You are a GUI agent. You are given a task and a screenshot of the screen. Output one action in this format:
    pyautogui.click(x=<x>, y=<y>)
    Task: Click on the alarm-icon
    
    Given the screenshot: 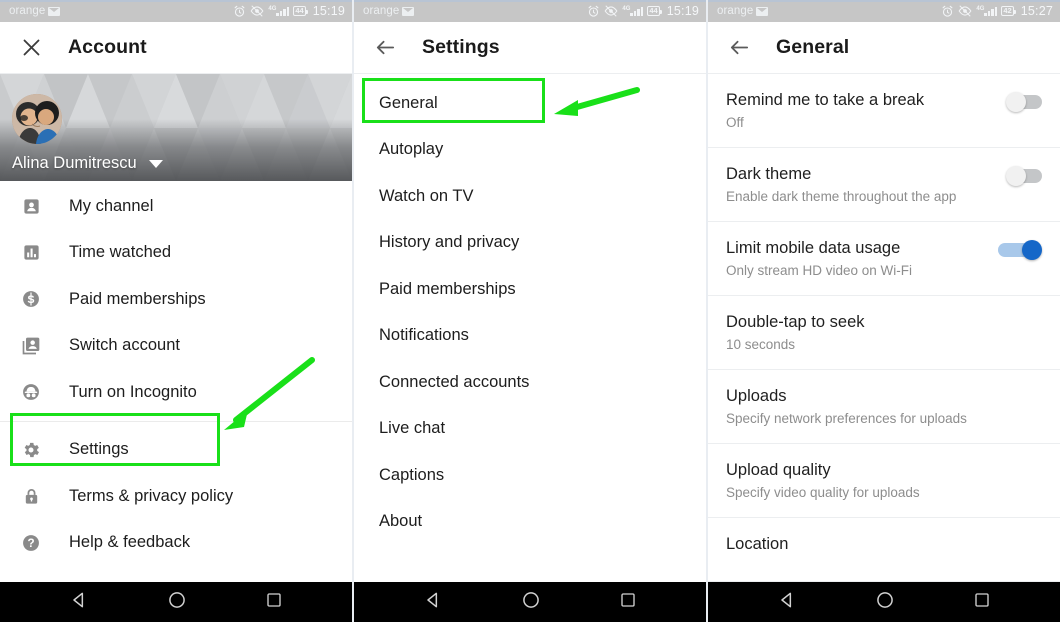 What is the action you would take?
    pyautogui.click(x=947, y=11)
    